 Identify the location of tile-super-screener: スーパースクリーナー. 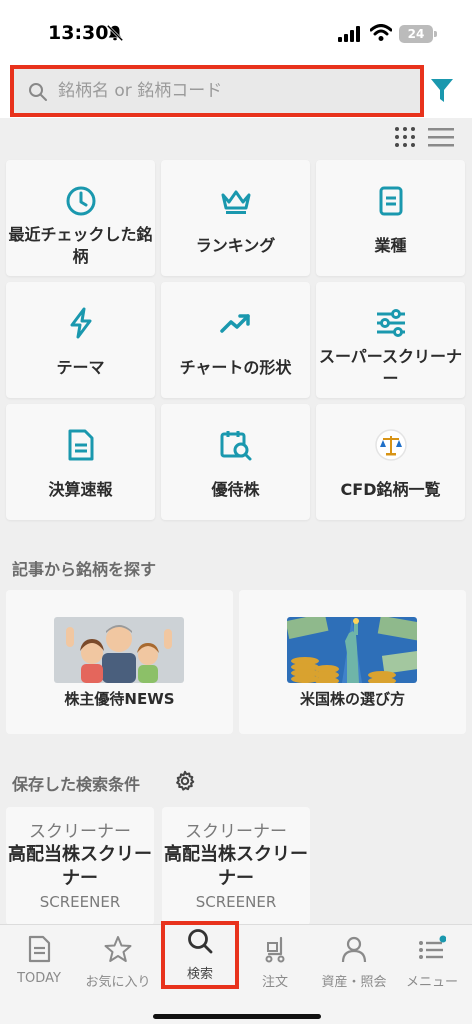
(390, 340).